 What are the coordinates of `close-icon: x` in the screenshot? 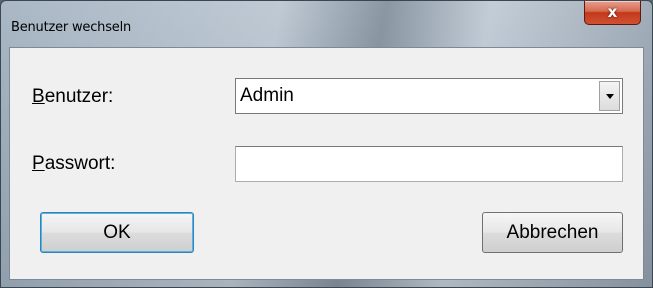 It's located at (612, 12).